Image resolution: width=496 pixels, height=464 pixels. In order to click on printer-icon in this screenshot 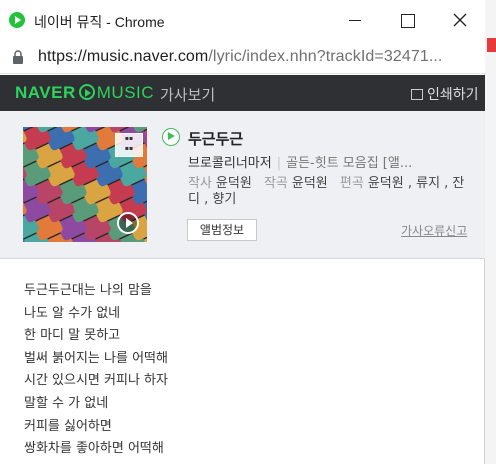, I will do `click(417, 94)`.